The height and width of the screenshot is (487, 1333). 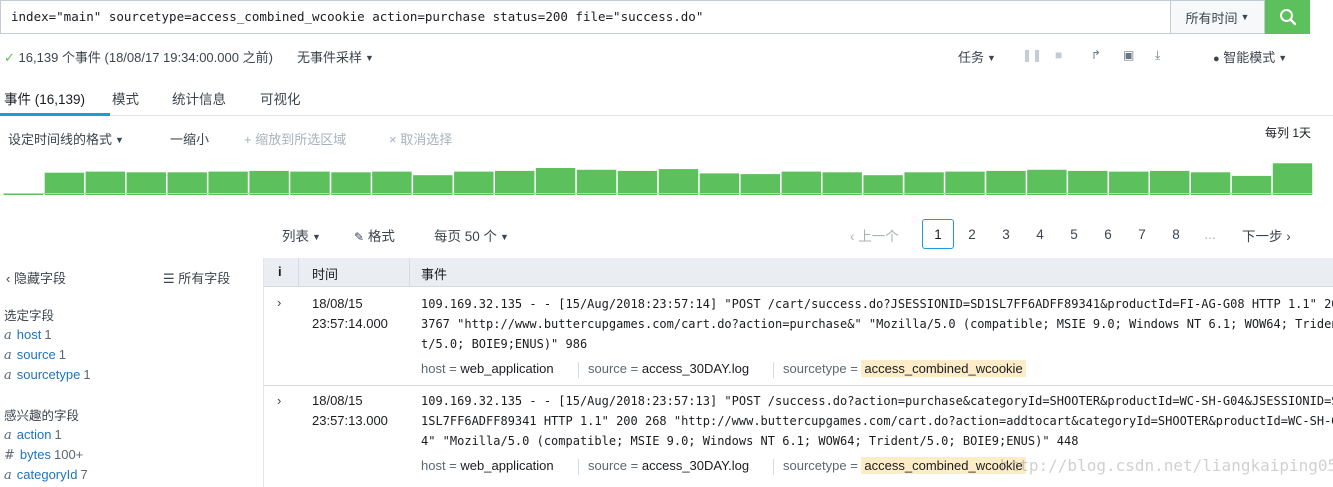 I want to click on page-button-8: 8, so click(x=1176, y=234).